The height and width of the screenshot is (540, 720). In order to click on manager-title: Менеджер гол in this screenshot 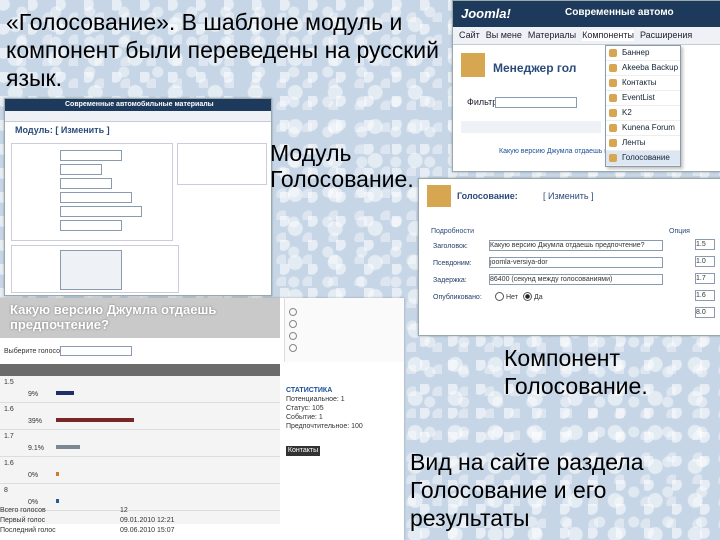, I will do `click(535, 68)`.